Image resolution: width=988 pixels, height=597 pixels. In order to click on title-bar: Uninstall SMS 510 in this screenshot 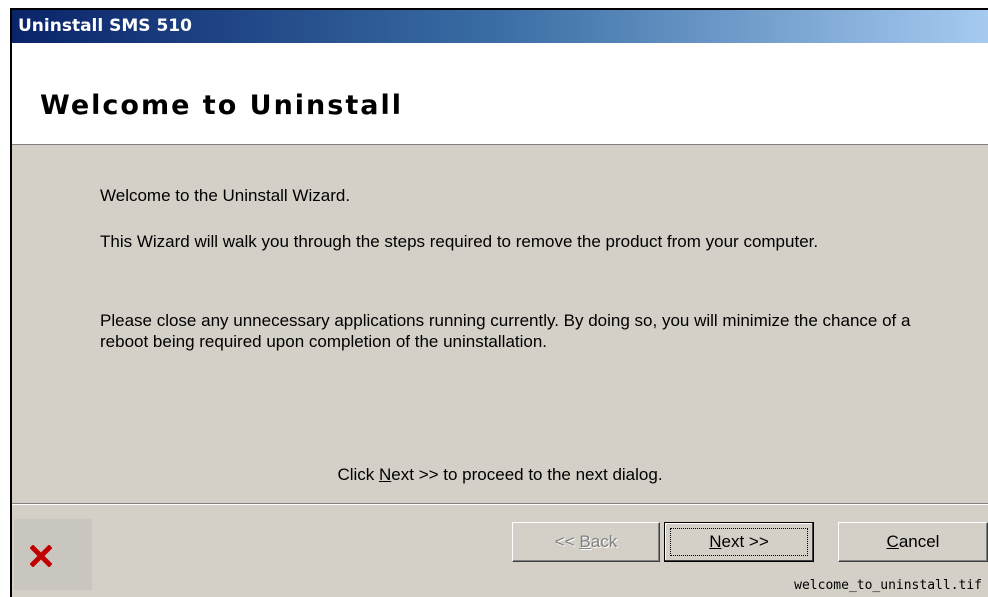, I will do `click(500, 26)`.